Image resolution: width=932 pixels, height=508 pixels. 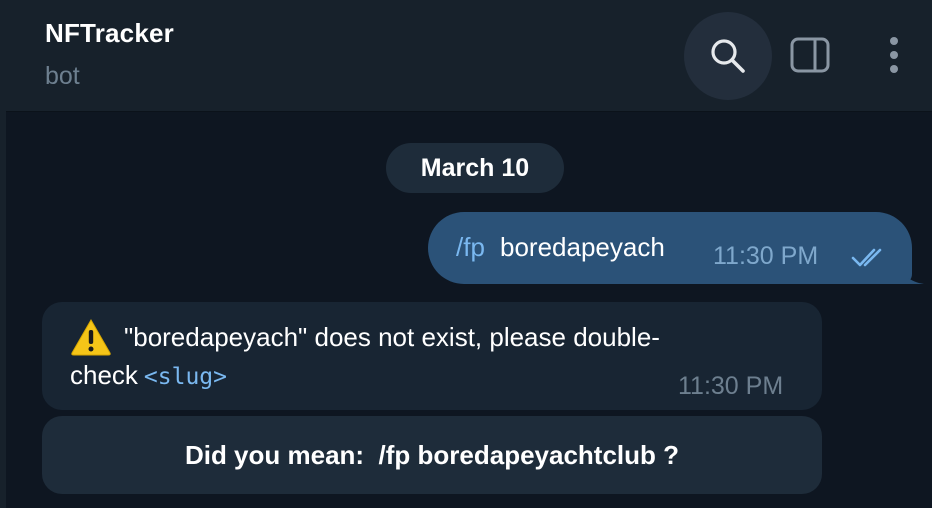 What do you see at coordinates (582, 247) in the screenshot?
I see `message-text: boredapeyach` at bounding box center [582, 247].